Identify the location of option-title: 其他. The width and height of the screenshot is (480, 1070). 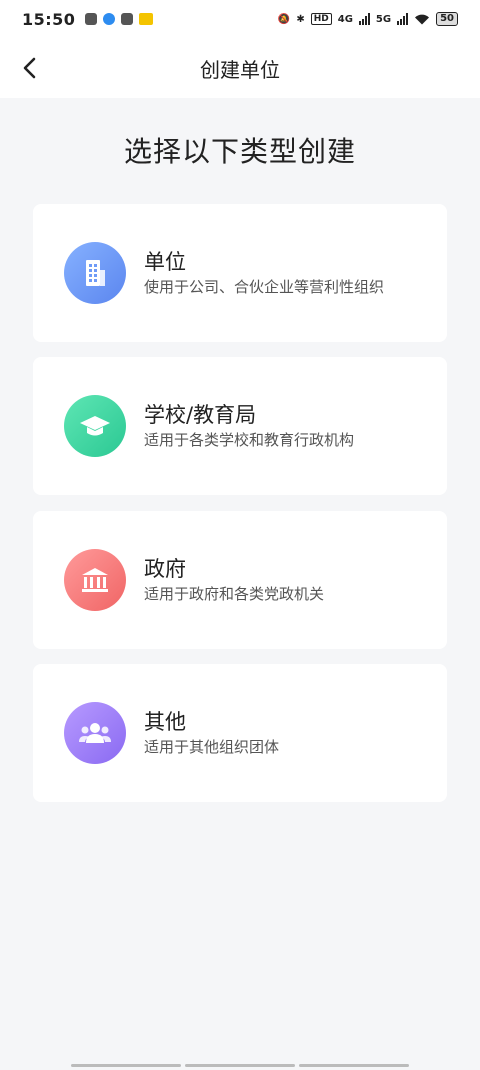
(165, 722).